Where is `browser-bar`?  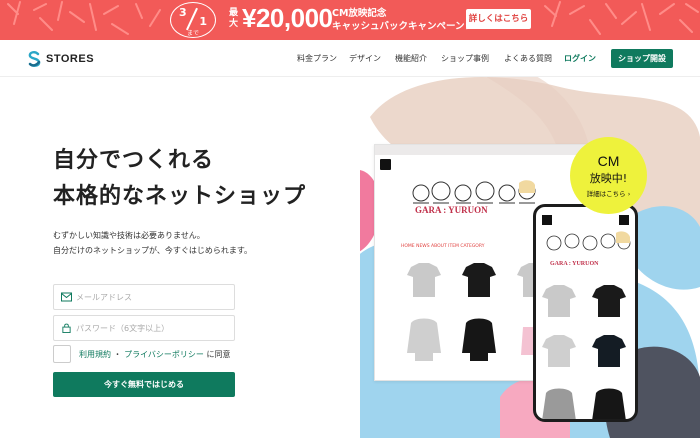 browser-bar is located at coordinates (485, 150).